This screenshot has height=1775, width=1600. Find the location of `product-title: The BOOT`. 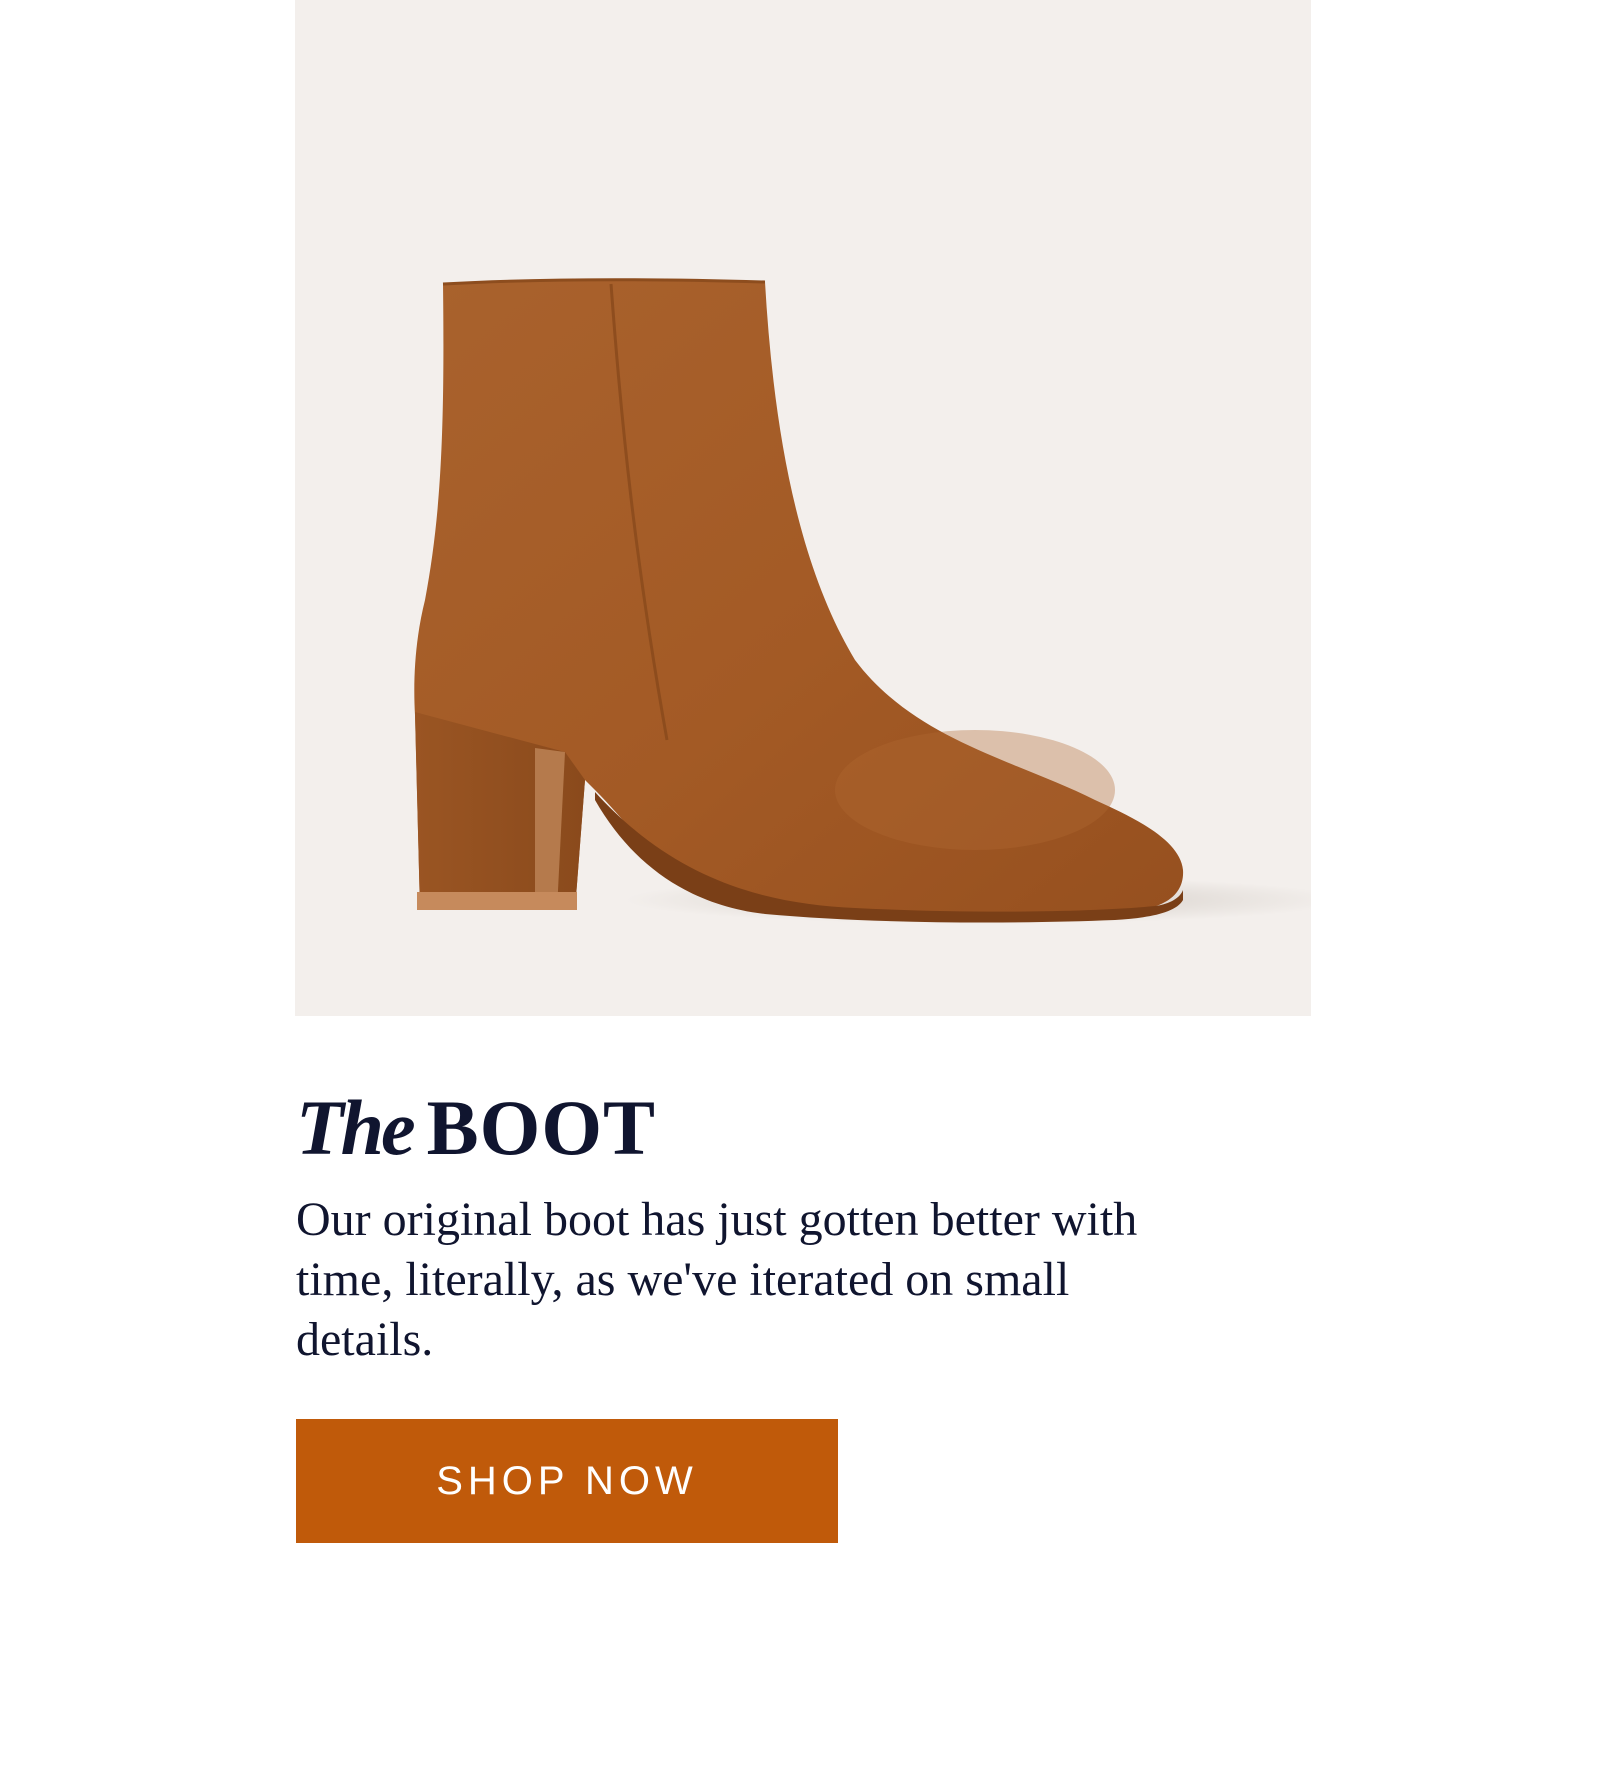

product-title: The BOOT is located at coordinates (476, 1128).